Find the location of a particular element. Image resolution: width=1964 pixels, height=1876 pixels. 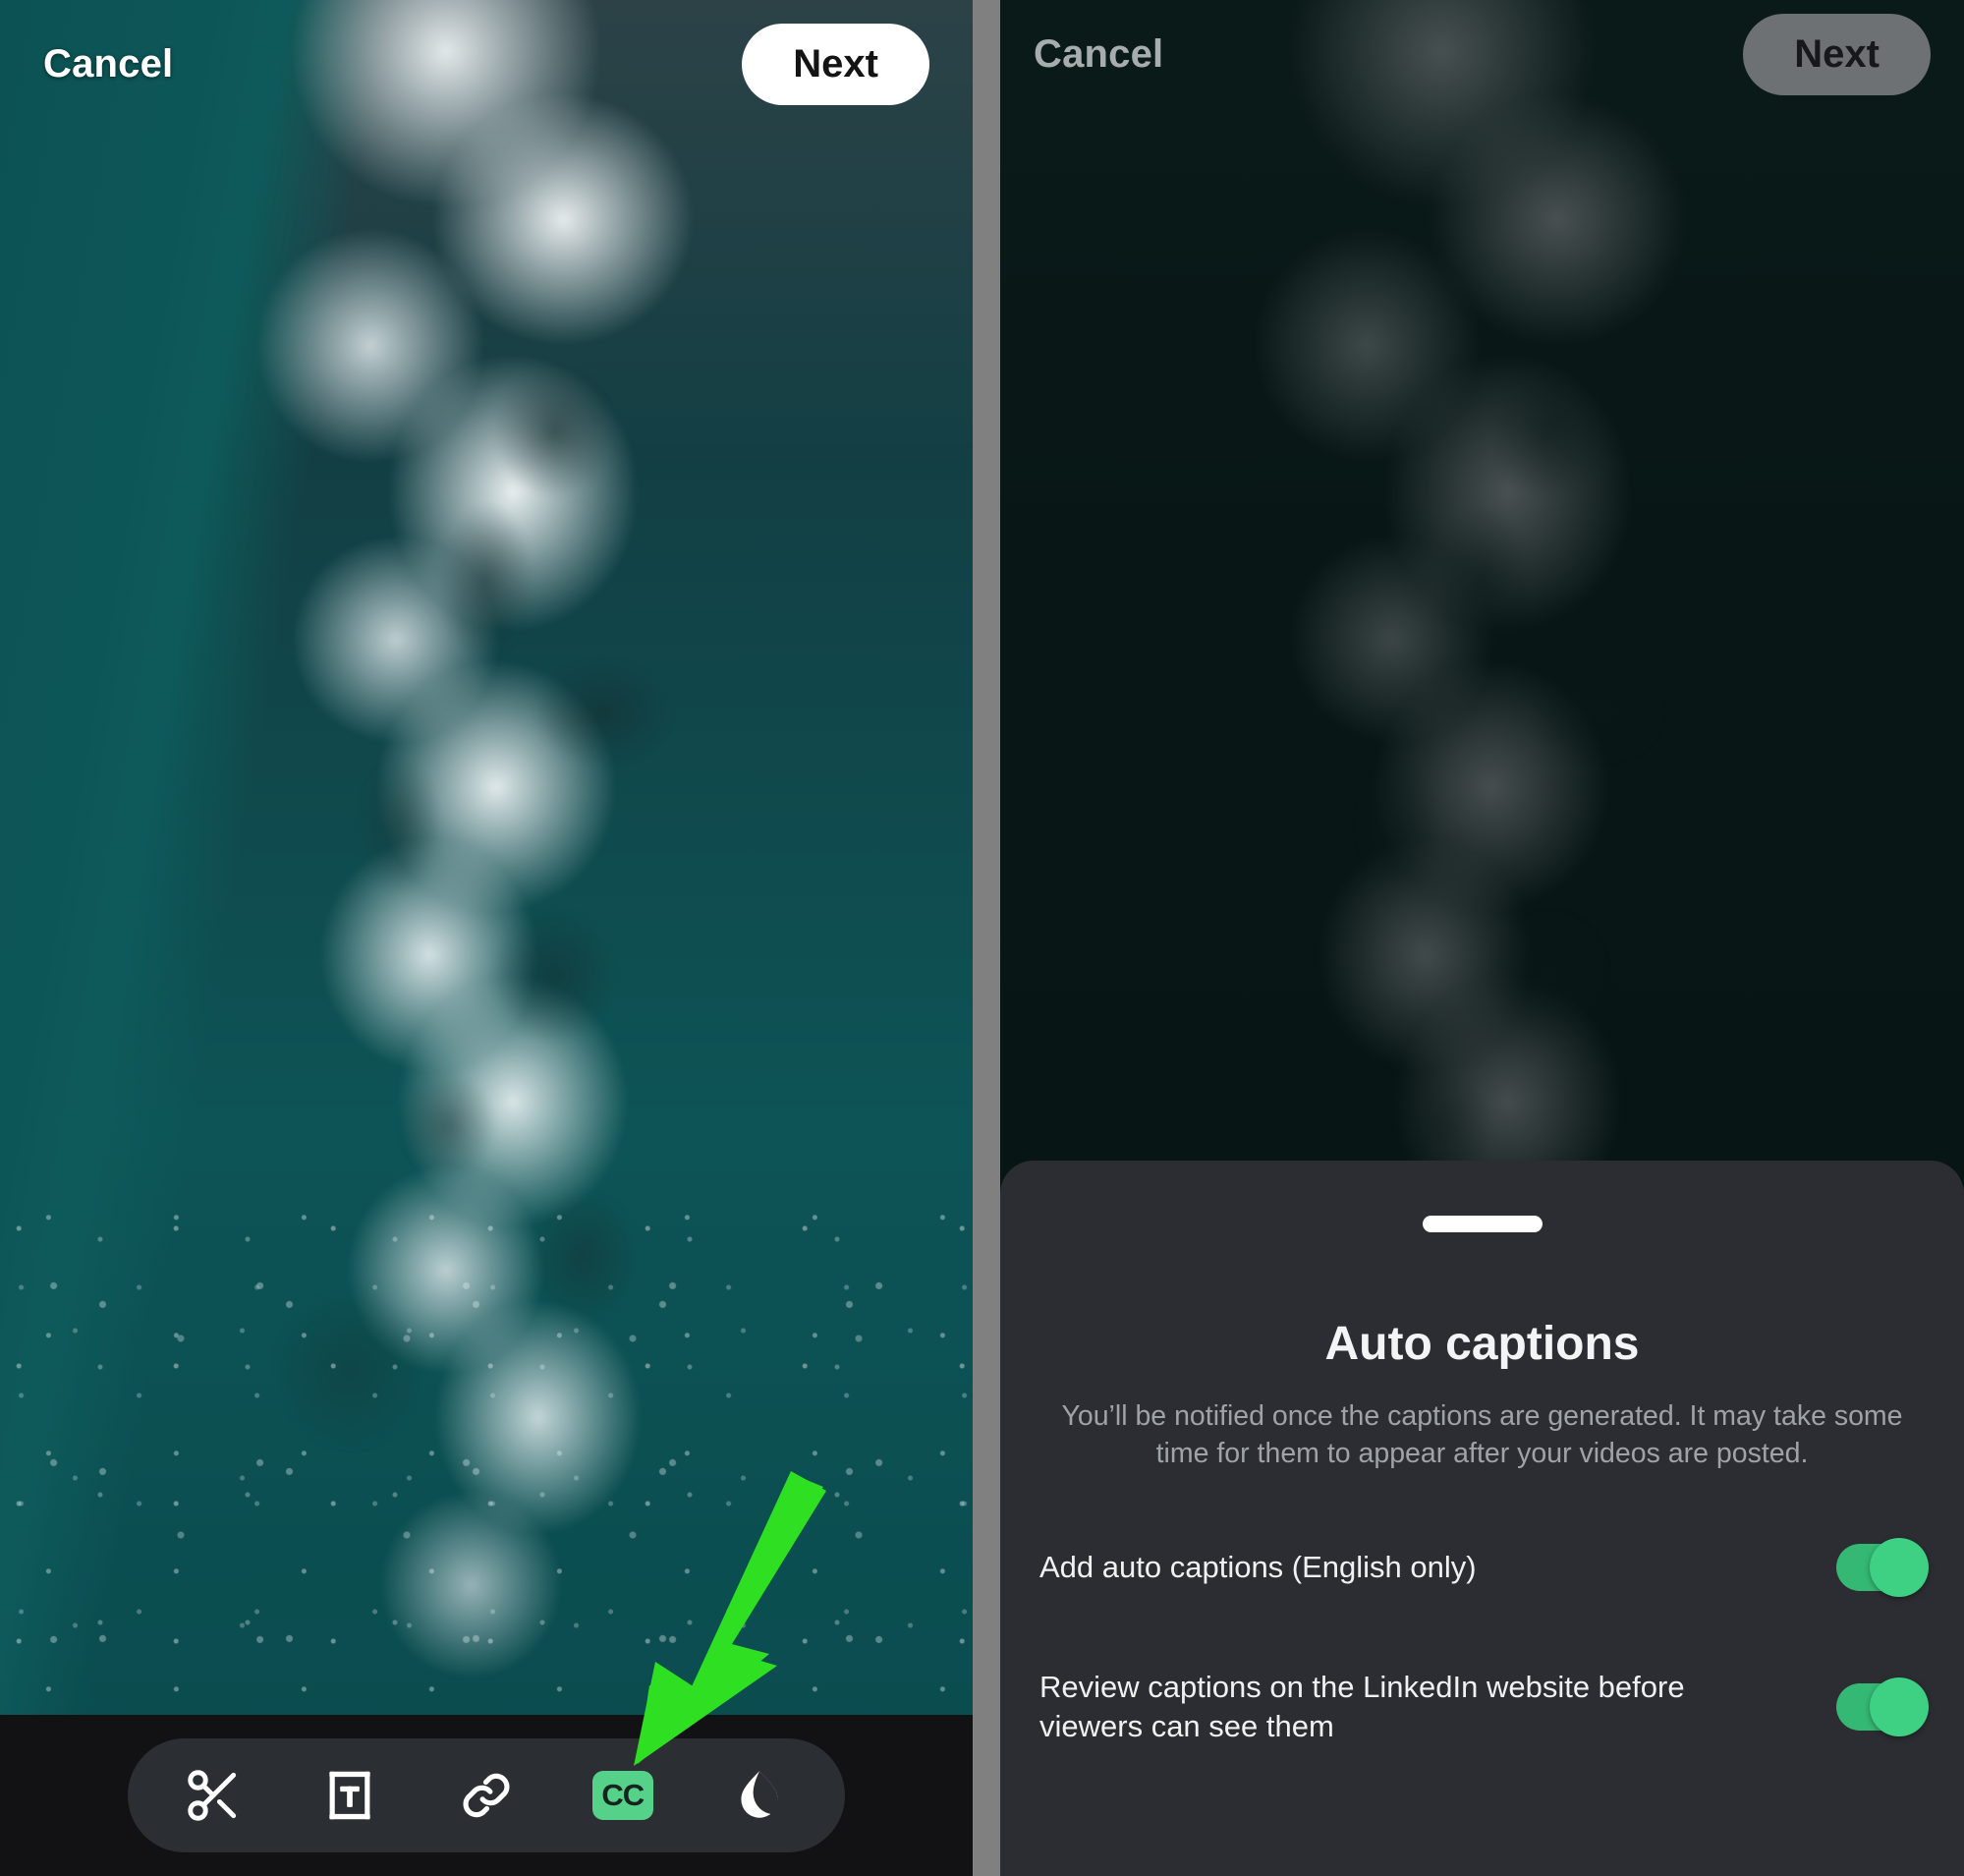

sheet-drag-handle is located at coordinates (1483, 1224).